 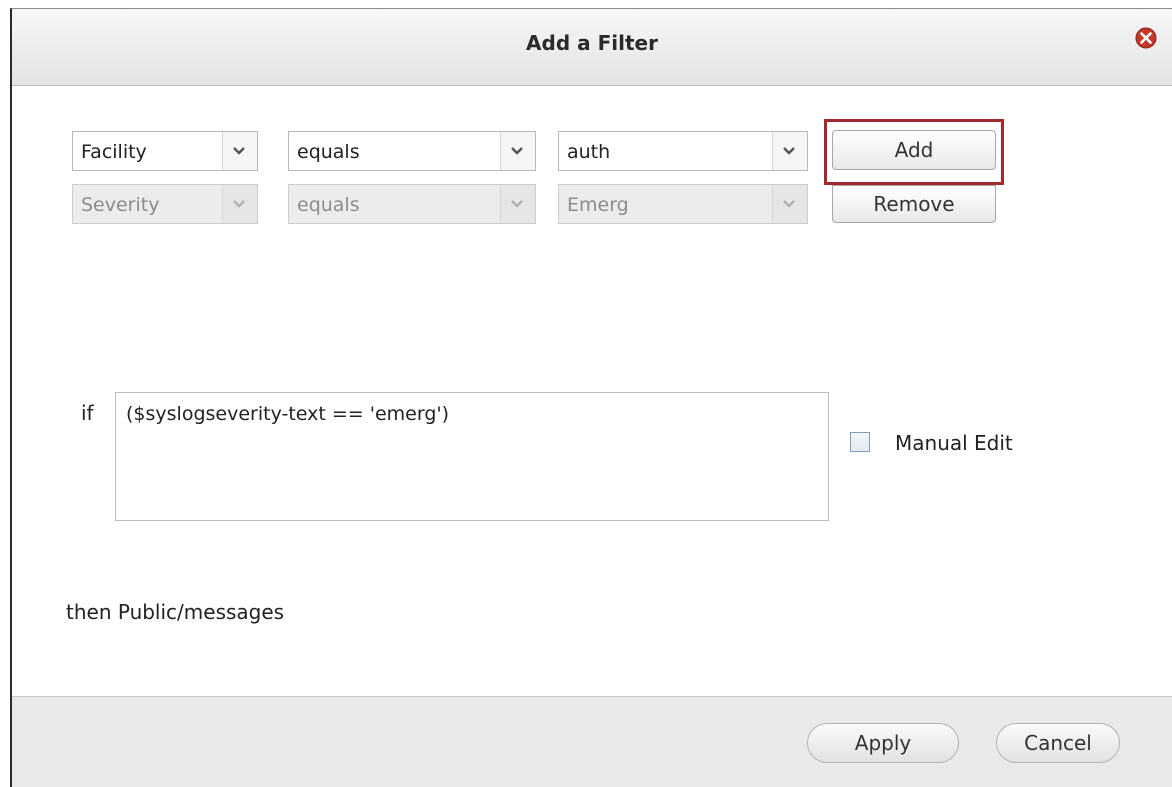 What do you see at coordinates (592, 741) in the screenshot?
I see `dialog-footer: Apply Cancel` at bounding box center [592, 741].